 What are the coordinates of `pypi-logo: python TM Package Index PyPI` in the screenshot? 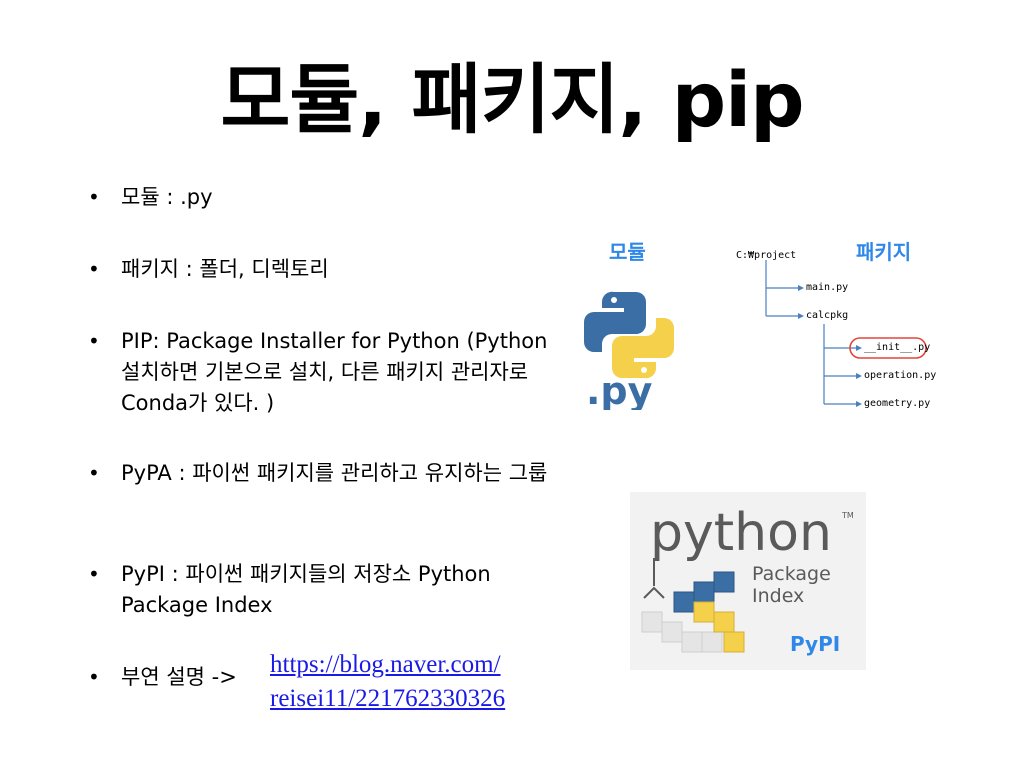 It's located at (748, 581).